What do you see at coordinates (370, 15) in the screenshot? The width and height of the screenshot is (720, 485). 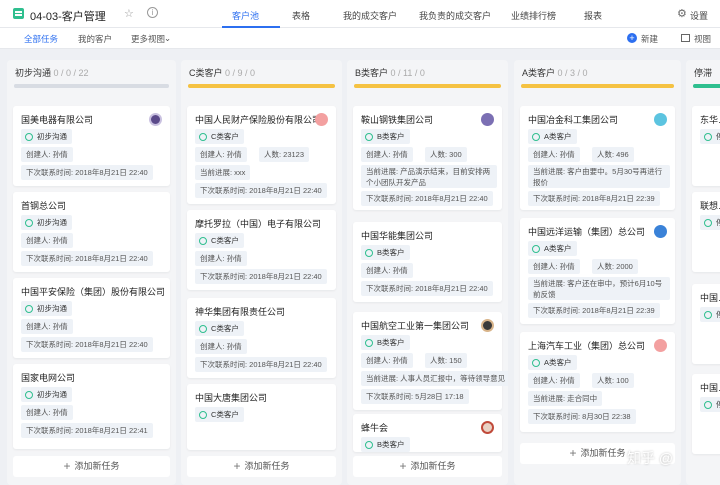 I see `tab-my-deals: 我的成交客户` at bounding box center [370, 15].